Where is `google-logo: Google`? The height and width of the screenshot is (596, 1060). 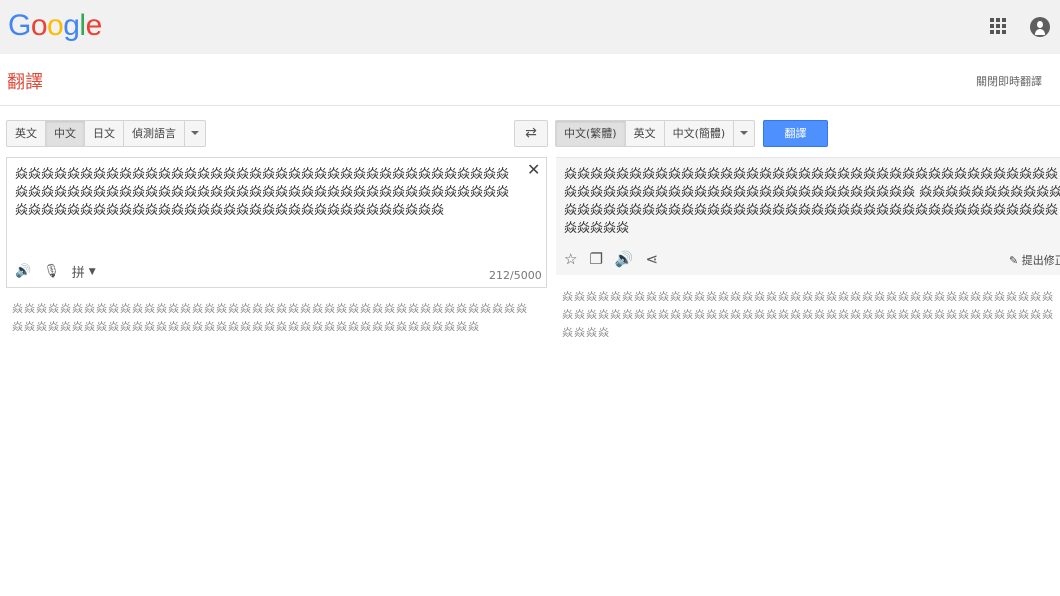 google-logo: Google is located at coordinates (55, 26).